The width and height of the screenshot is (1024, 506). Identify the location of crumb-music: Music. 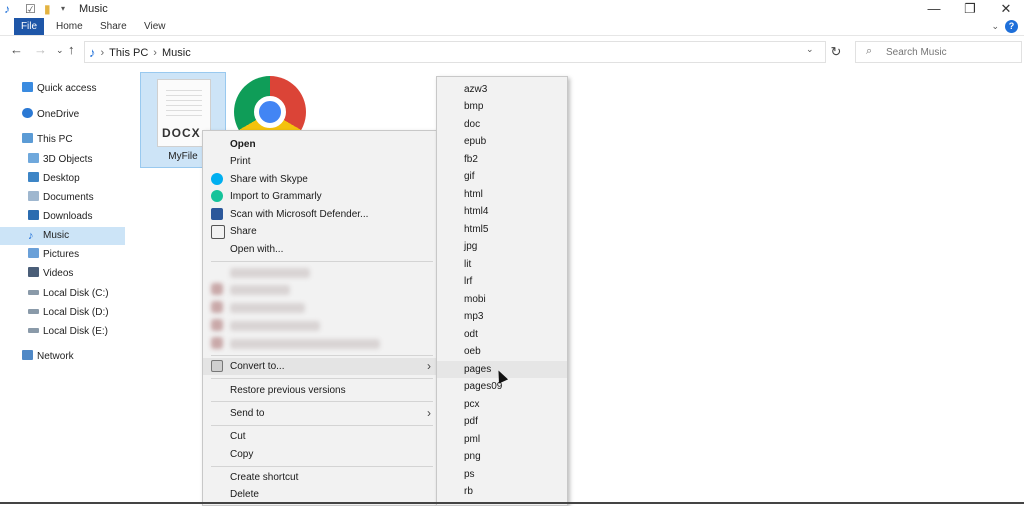
(176, 53).